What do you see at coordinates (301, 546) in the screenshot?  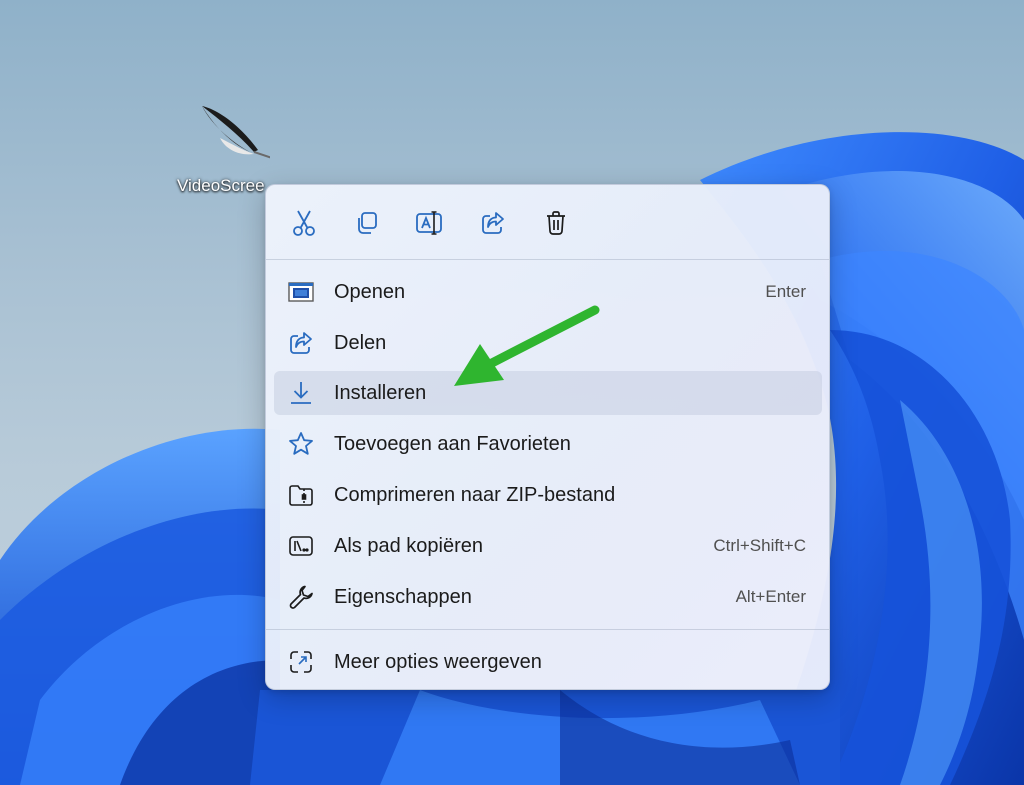 I see `copy-path-icon` at bounding box center [301, 546].